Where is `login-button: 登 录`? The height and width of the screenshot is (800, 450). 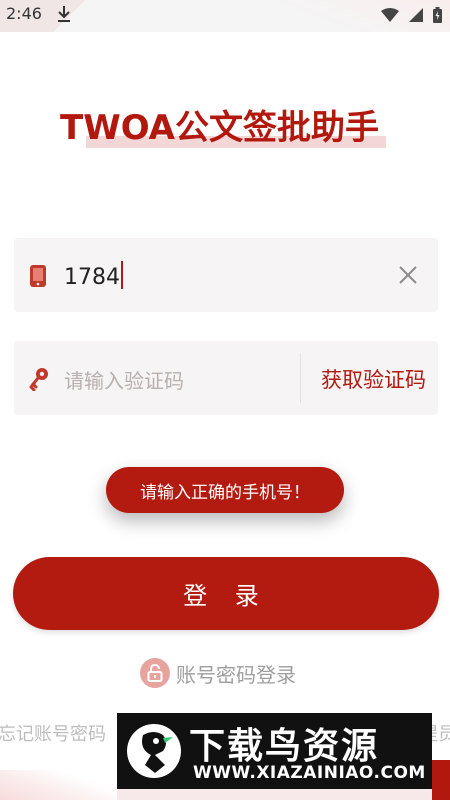
login-button: 登 录 is located at coordinates (226, 593).